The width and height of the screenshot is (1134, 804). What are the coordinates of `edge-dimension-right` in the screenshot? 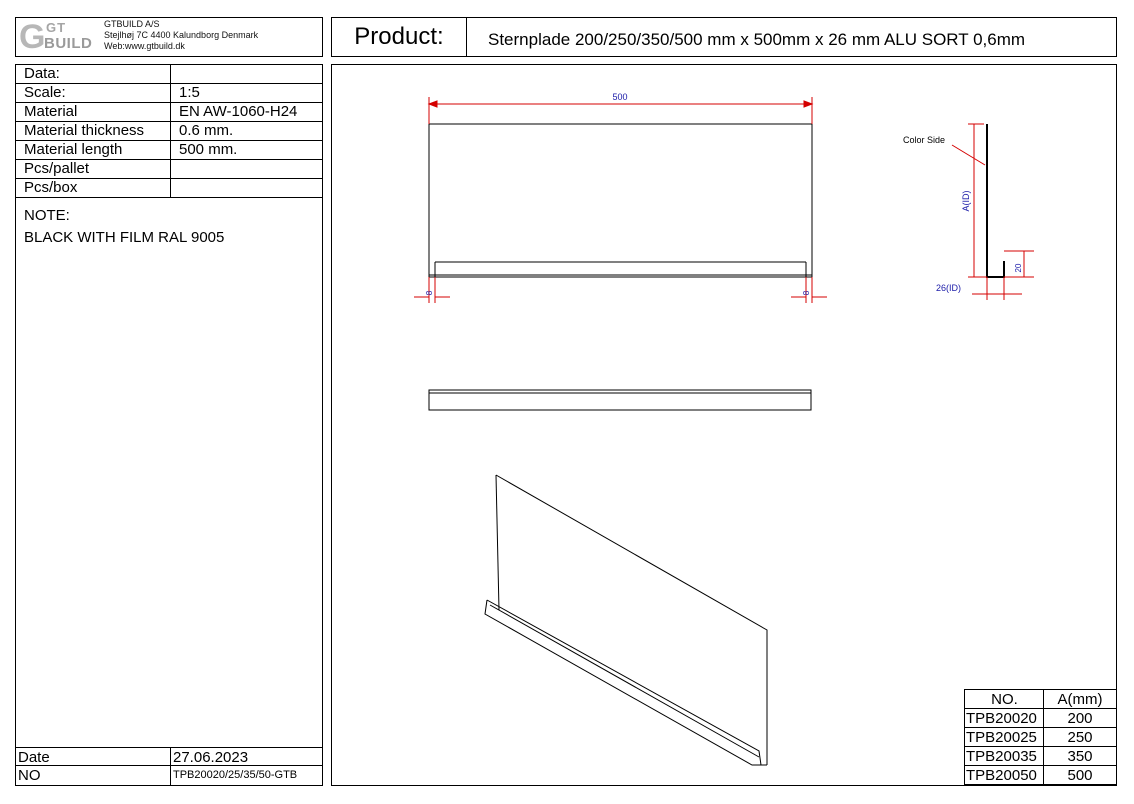 It's located at (809, 290).